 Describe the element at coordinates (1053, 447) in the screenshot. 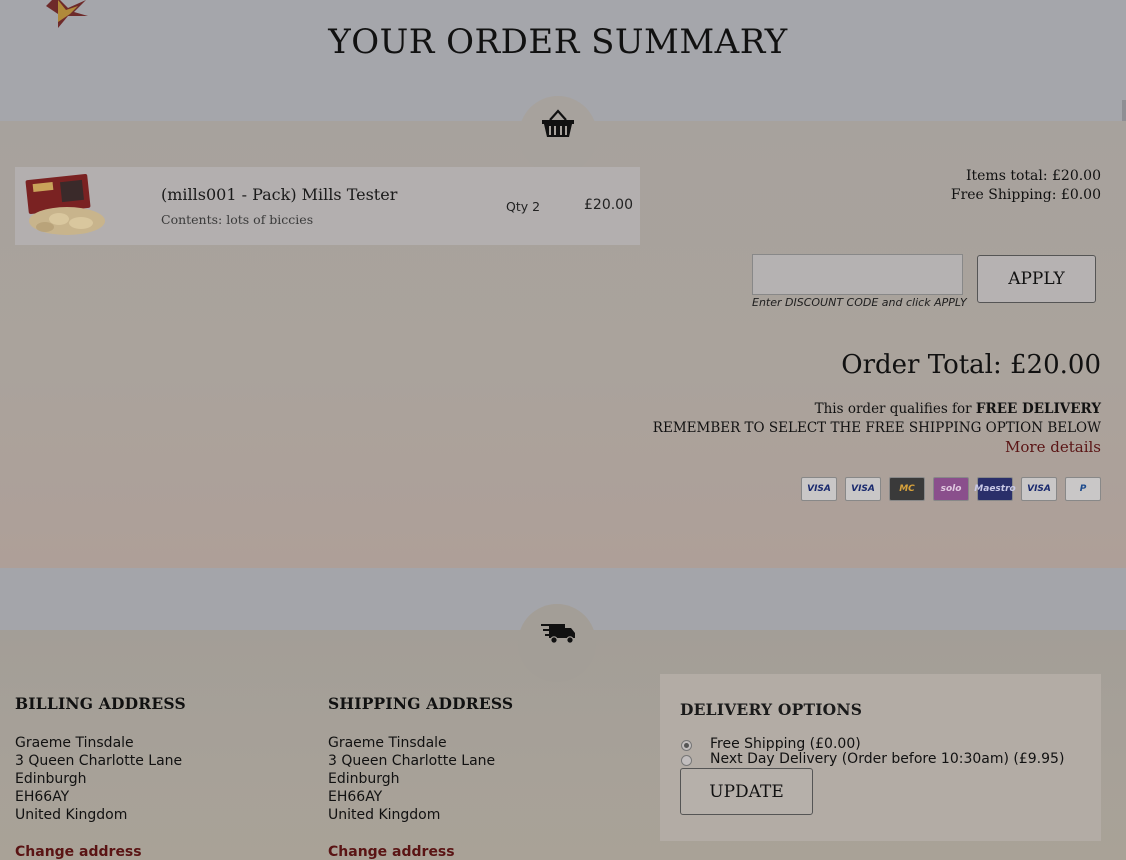

I see `more-details-link: More details` at that location.